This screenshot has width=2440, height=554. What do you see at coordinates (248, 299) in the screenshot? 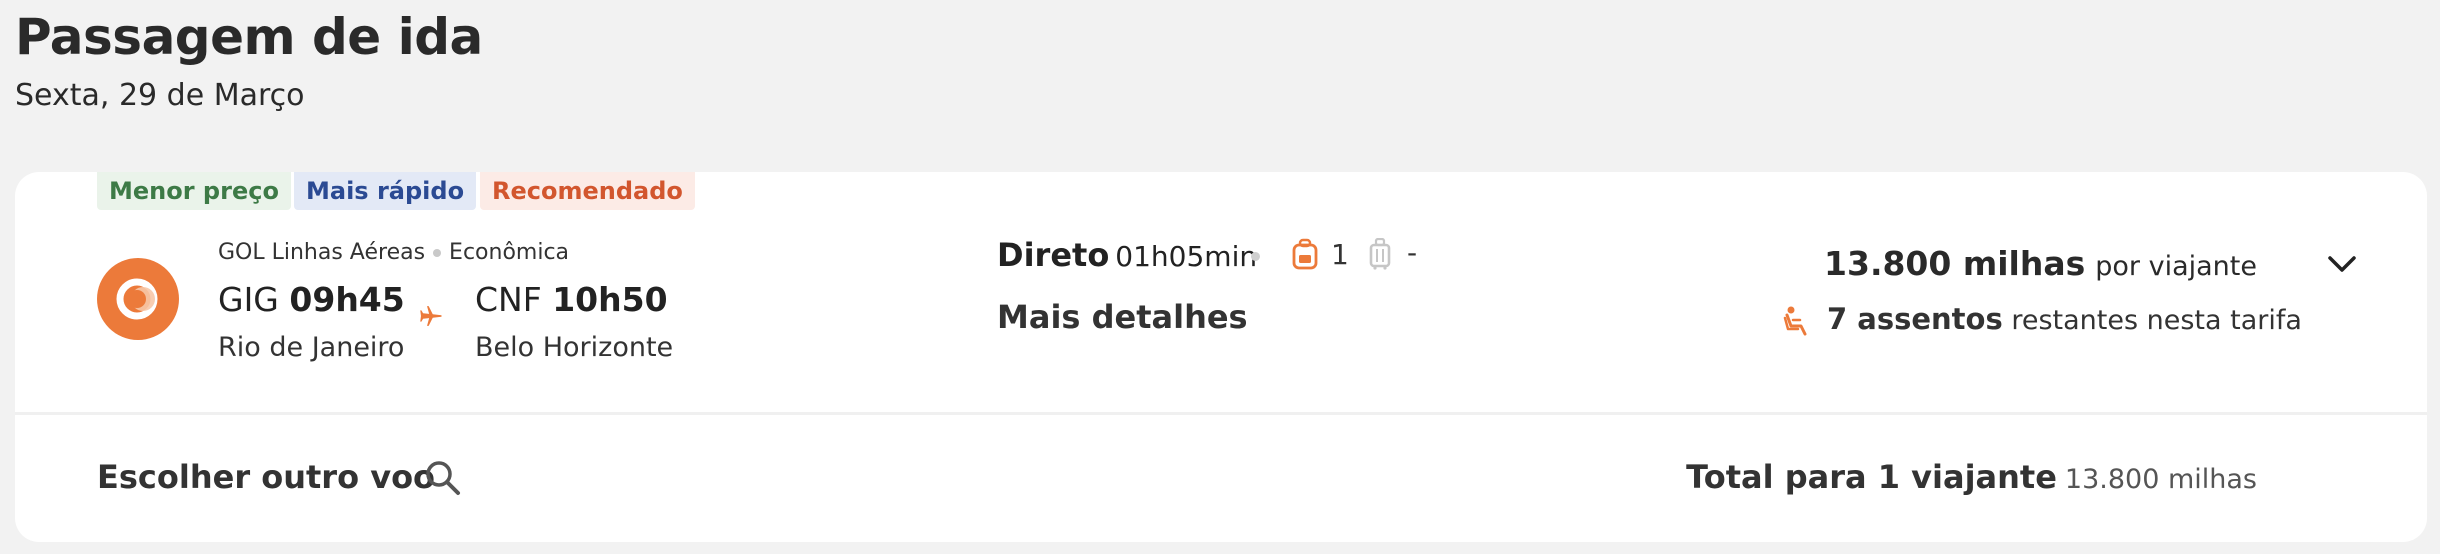
I see `origin-code: GIG` at bounding box center [248, 299].